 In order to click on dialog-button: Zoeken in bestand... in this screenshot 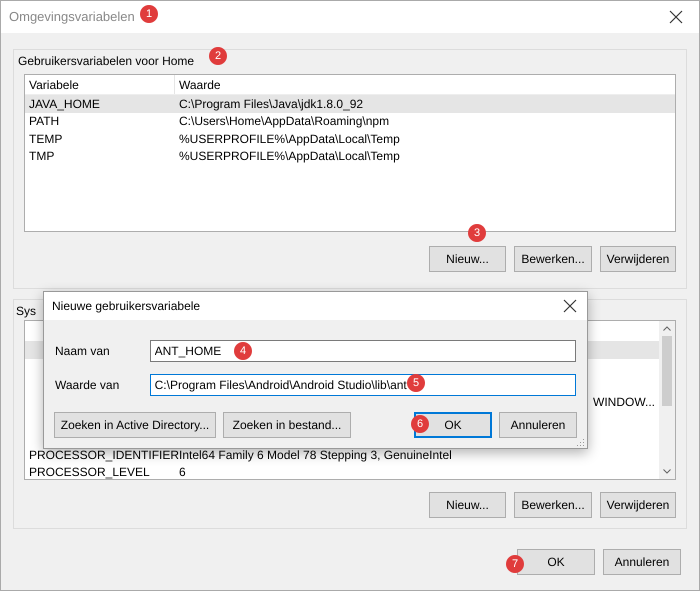, I will do `click(287, 425)`.